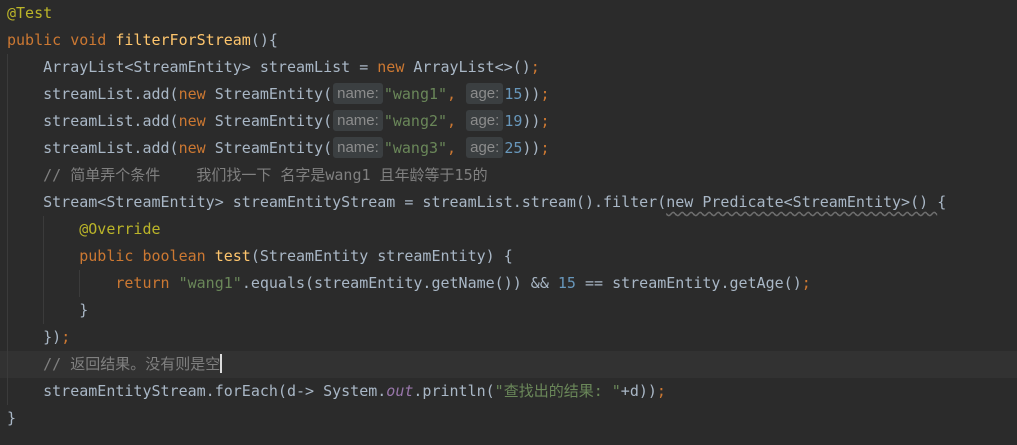 The height and width of the screenshot is (445, 1017). I want to click on code-comment: // 简单弄个条件 我们找一下 名字是wang1 且年龄等于15的, so click(247, 175).